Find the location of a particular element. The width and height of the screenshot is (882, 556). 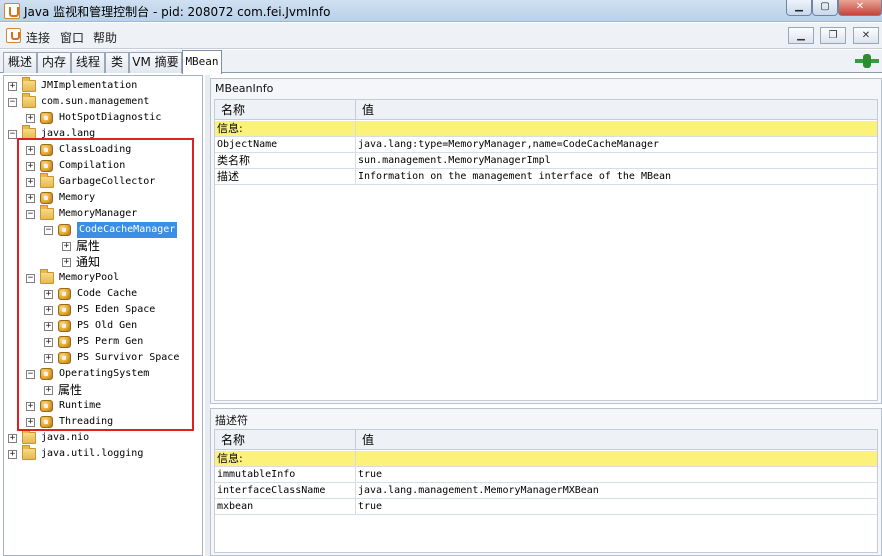

bean-icon is located at coordinates (46, 118).